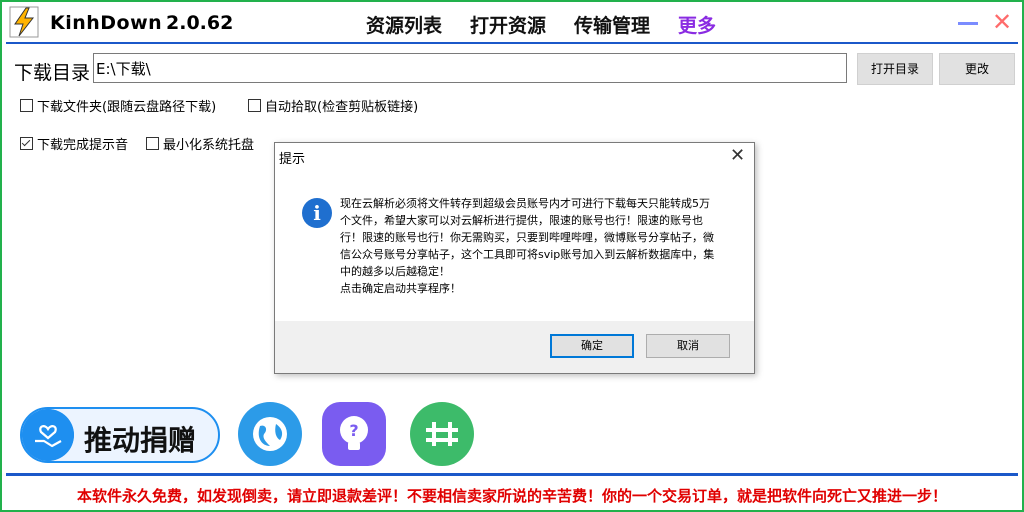 The height and width of the screenshot is (512, 1024). Describe the element at coordinates (400, 288) in the screenshot. I see `dialog-message-line: 点击确定启动共享程序！` at that location.